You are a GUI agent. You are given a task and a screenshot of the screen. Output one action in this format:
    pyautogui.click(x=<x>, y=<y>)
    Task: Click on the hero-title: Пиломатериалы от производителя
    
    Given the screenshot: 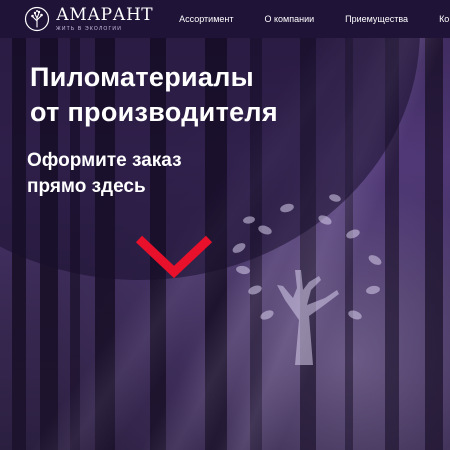 What is the action you would take?
    pyautogui.click(x=230, y=95)
    